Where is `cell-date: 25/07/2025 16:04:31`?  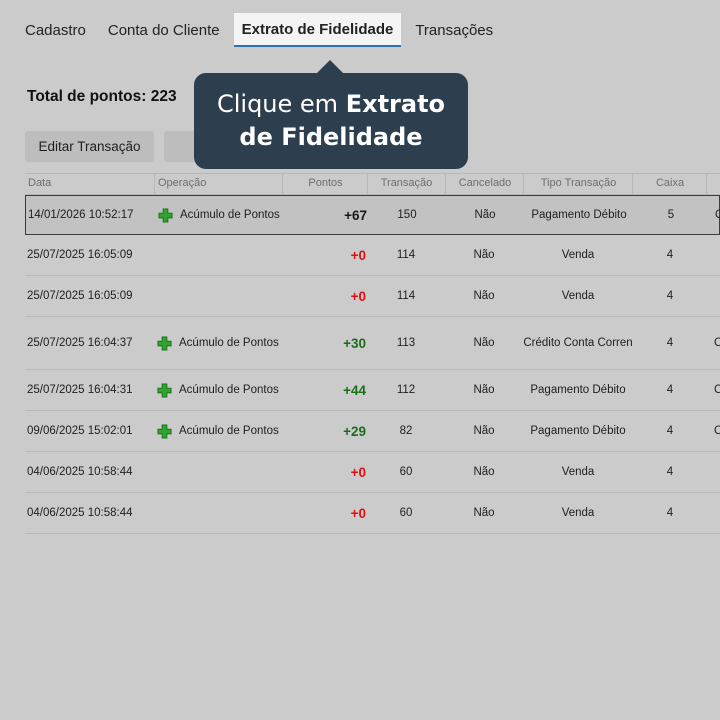
cell-date: 25/07/2025 16:04:31 is located at coordinates (80, 390).